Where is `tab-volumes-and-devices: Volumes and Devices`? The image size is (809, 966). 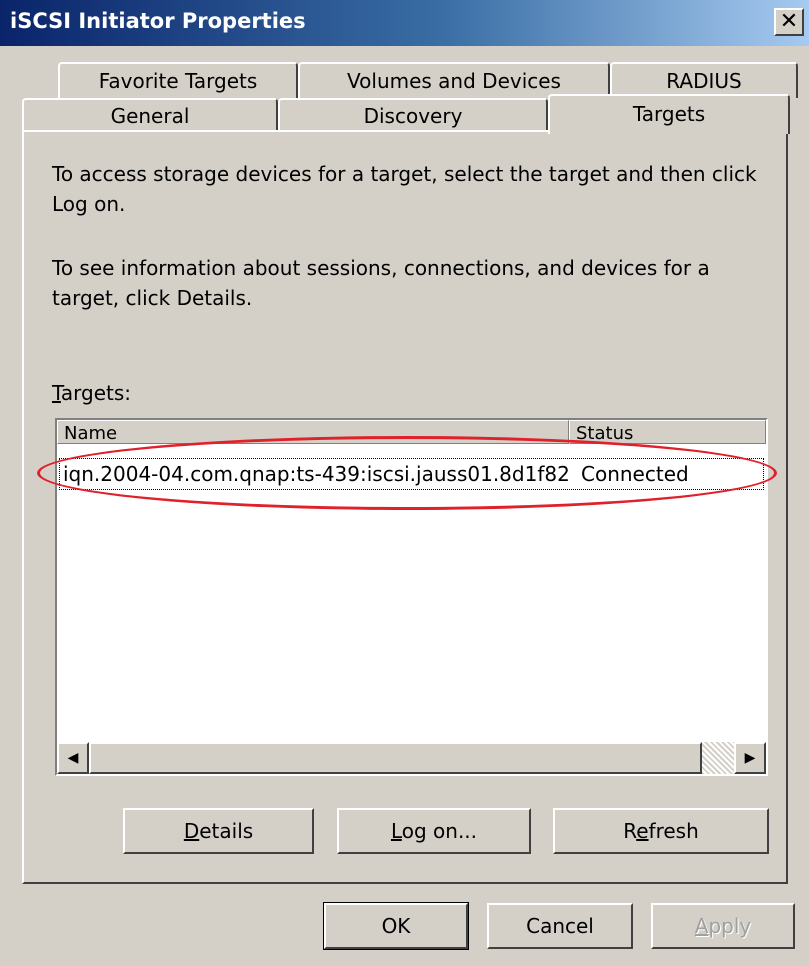 tab-volumes-and-devices: Volumes and Devices is located at coordinates (454, 80).